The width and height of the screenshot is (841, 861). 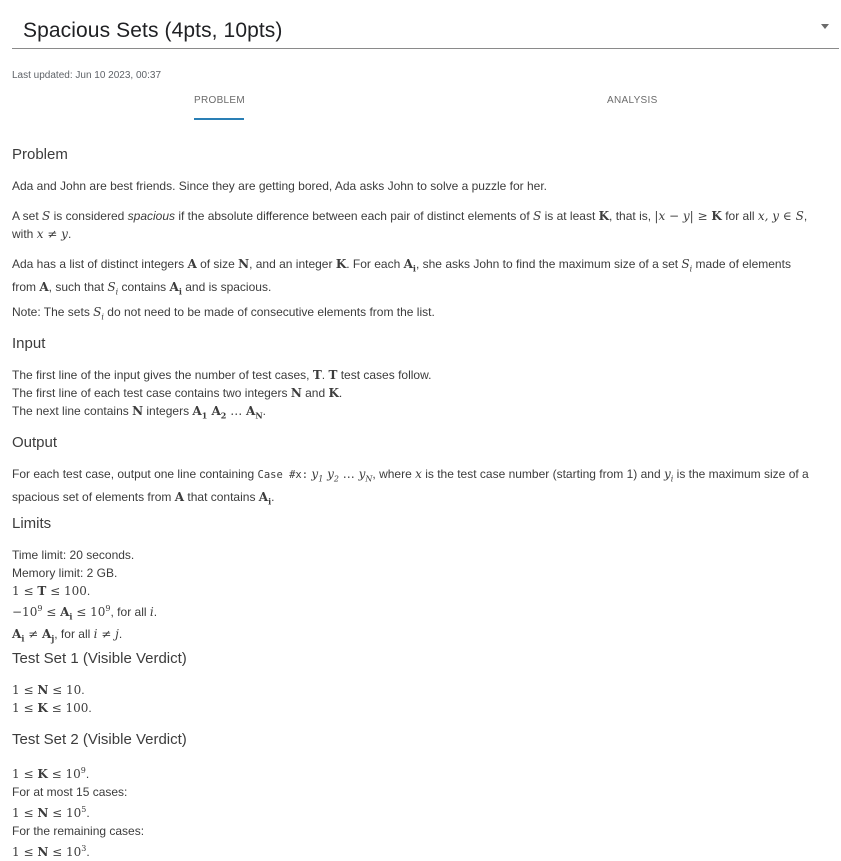 What do you see at coordinates (89, 216) in the screenshot?
I see `text: is considered` at bounding box center [89, 216].